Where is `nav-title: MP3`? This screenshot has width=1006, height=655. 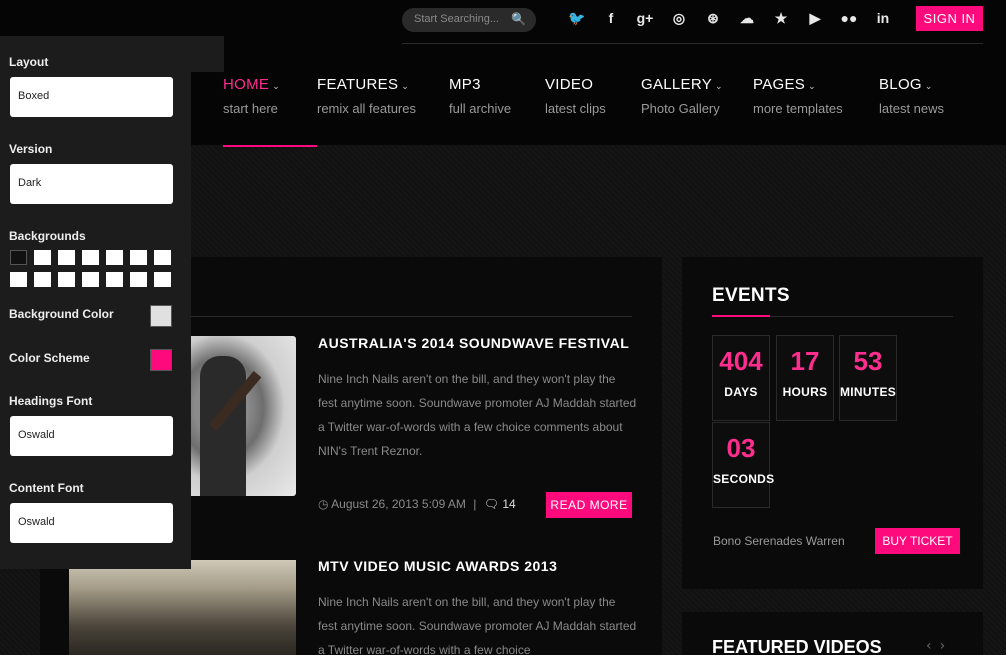
nav-title: MP3 is located at coordinates (465, 84).